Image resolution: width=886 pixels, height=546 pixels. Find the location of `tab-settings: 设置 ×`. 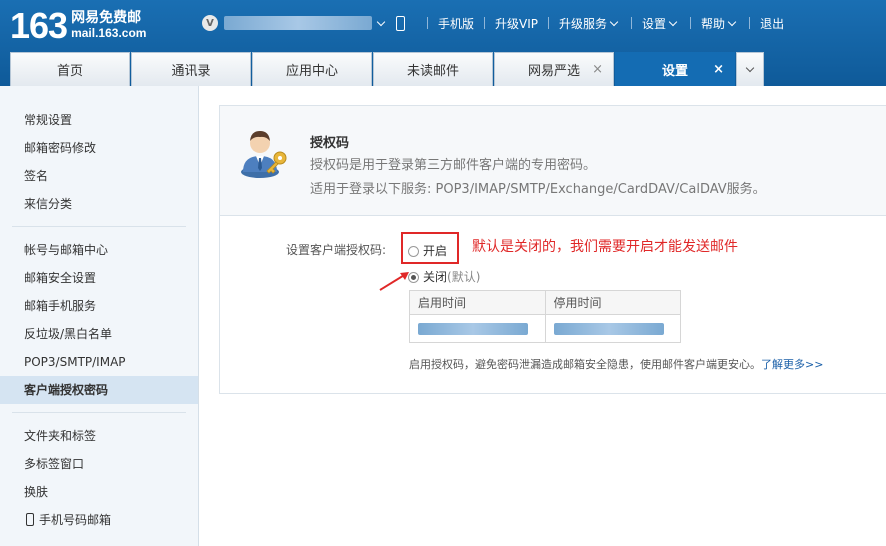

tab-settings: 设置 × is located at coordinates (675, 69).